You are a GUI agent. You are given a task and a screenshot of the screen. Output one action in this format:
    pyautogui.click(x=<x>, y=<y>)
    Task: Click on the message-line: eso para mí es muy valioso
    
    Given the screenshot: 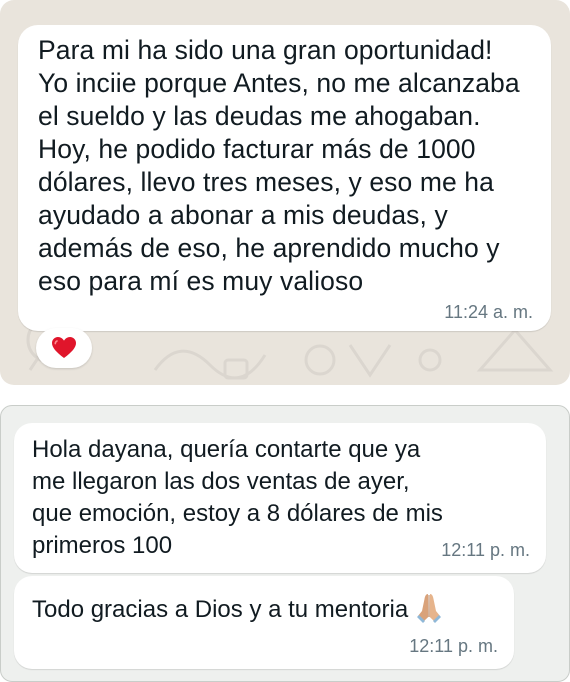 What is the action you would take?
    pyautogui.click(x=201, y=281)
    